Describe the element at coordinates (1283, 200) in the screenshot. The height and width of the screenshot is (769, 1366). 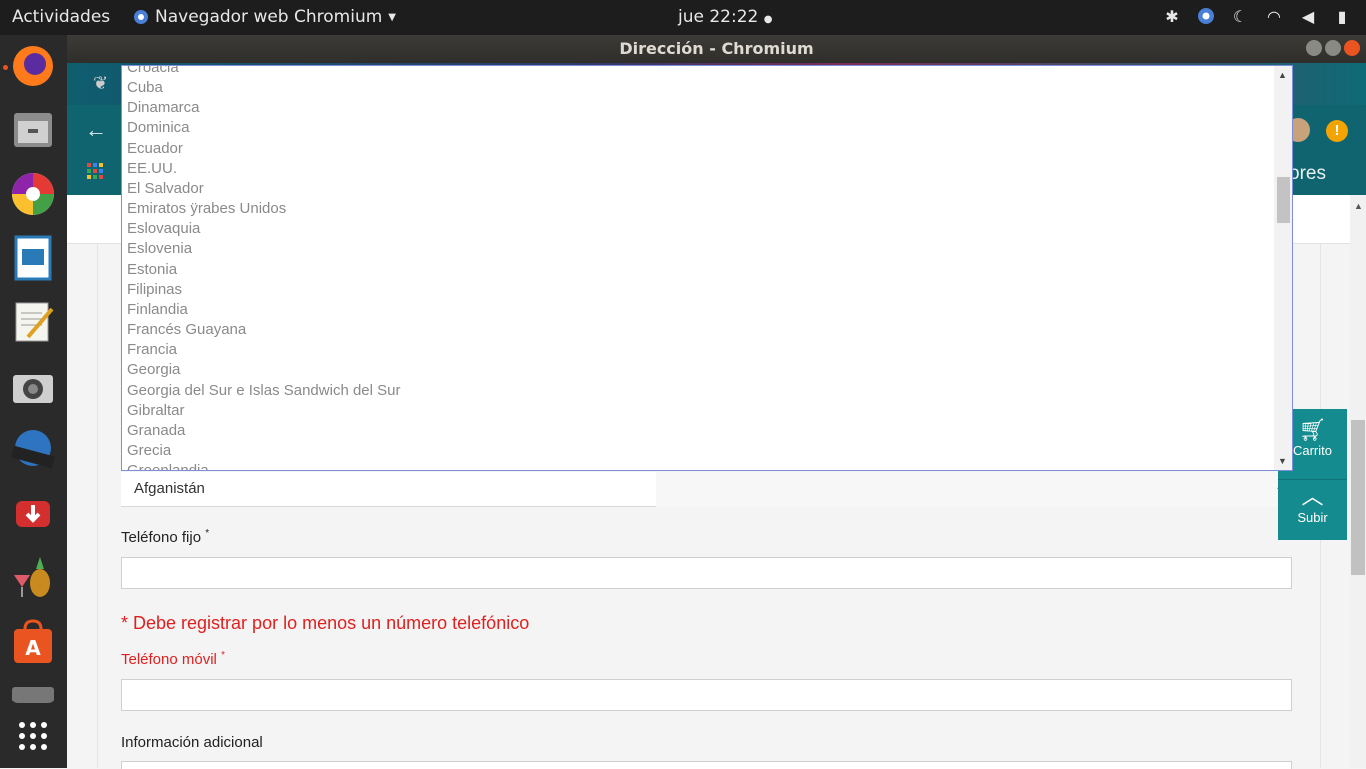
I see `dropdown-scrollbar-thumb` at that location.